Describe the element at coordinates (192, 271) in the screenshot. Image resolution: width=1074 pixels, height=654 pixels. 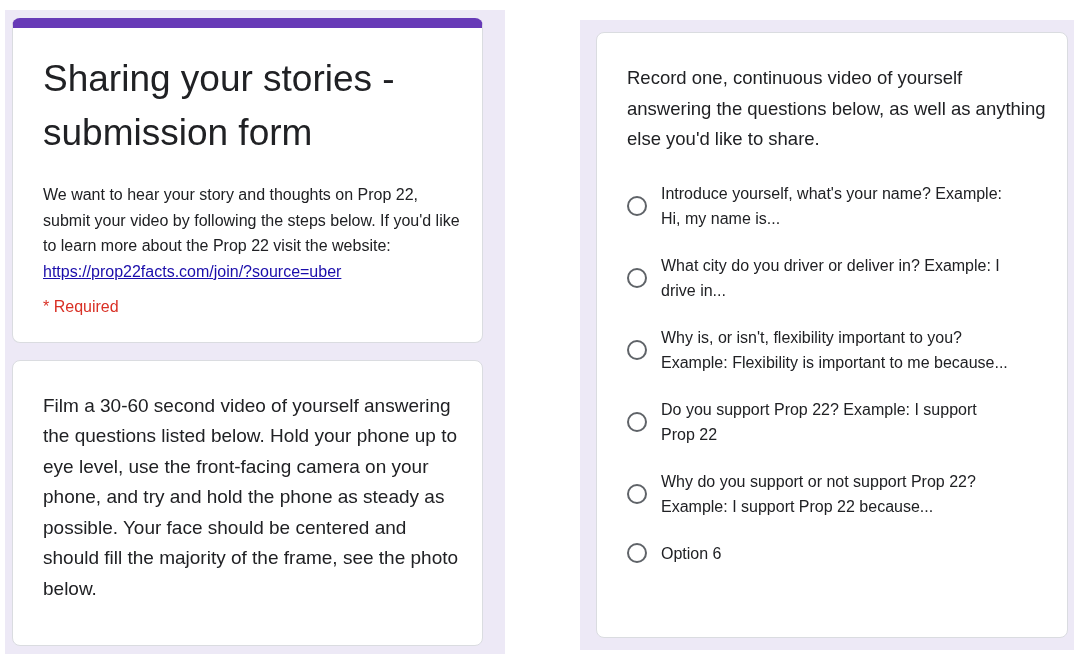
I see `website-link: https://prop22facts.com/join/?source=uber` at that location.